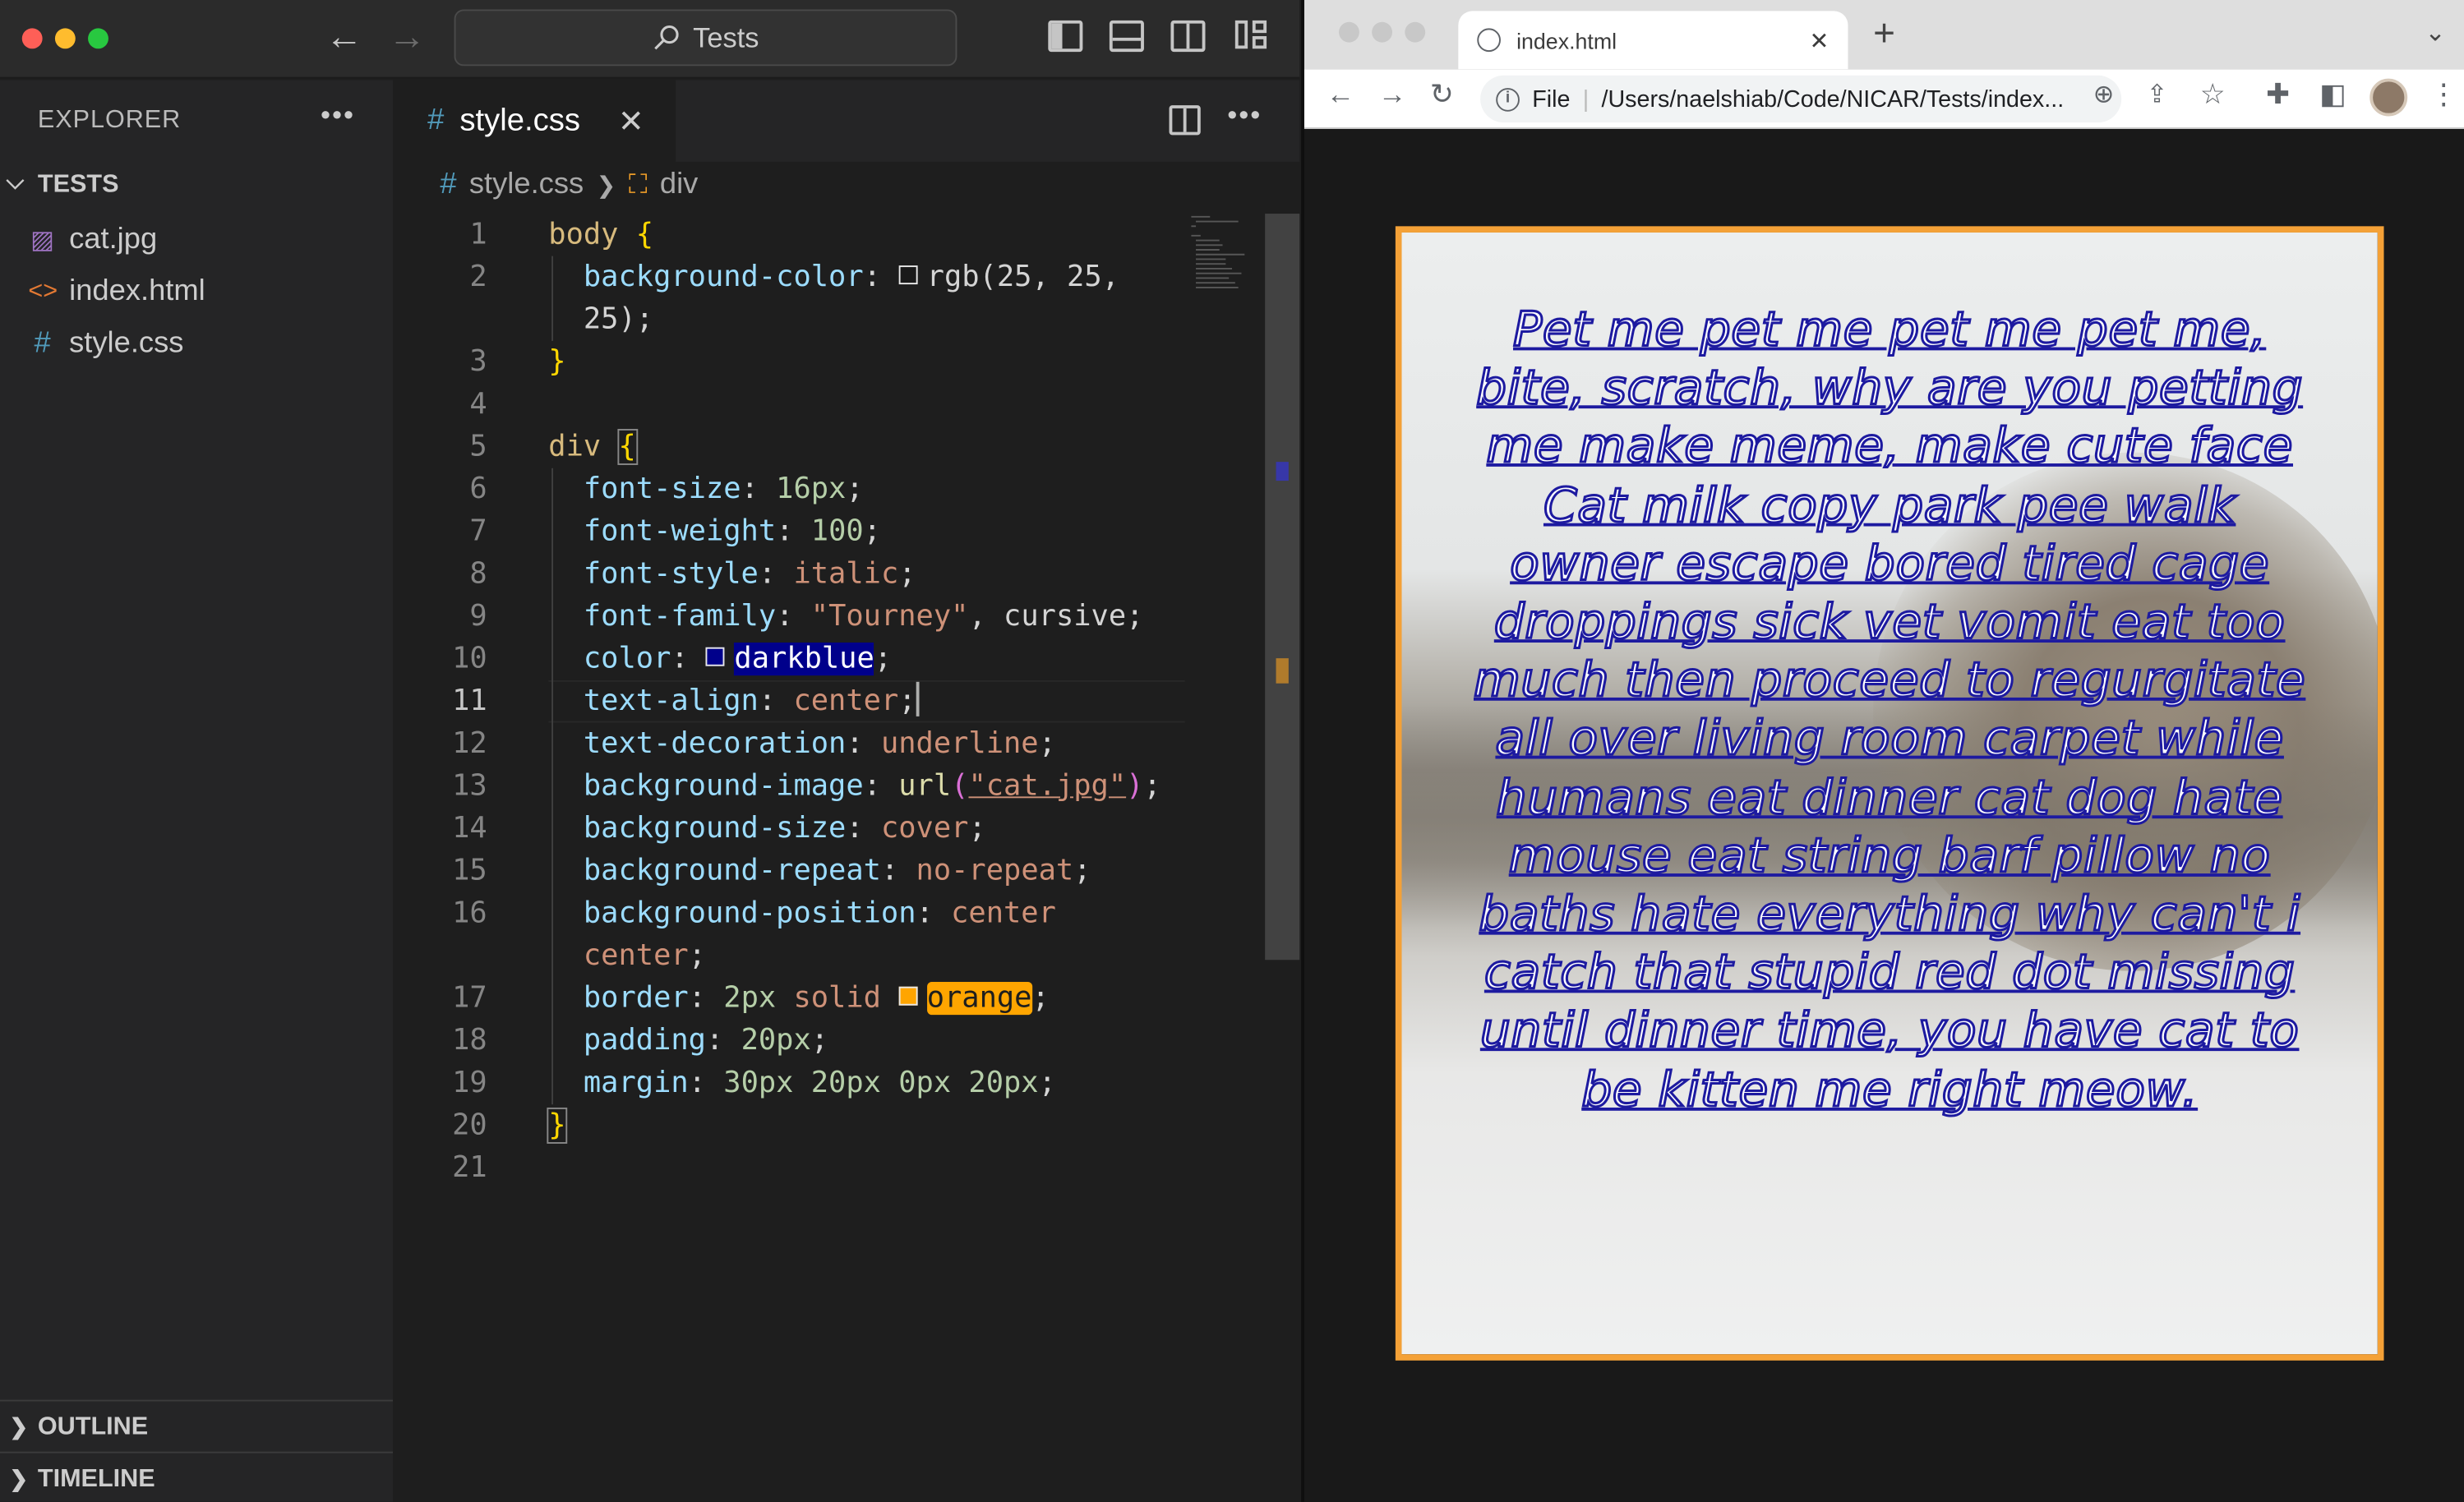 The image size is (2464, 1502). Describe the element at coordinates (726, 37) in the screenshot. I see `command-center-label: Tests` at that location.